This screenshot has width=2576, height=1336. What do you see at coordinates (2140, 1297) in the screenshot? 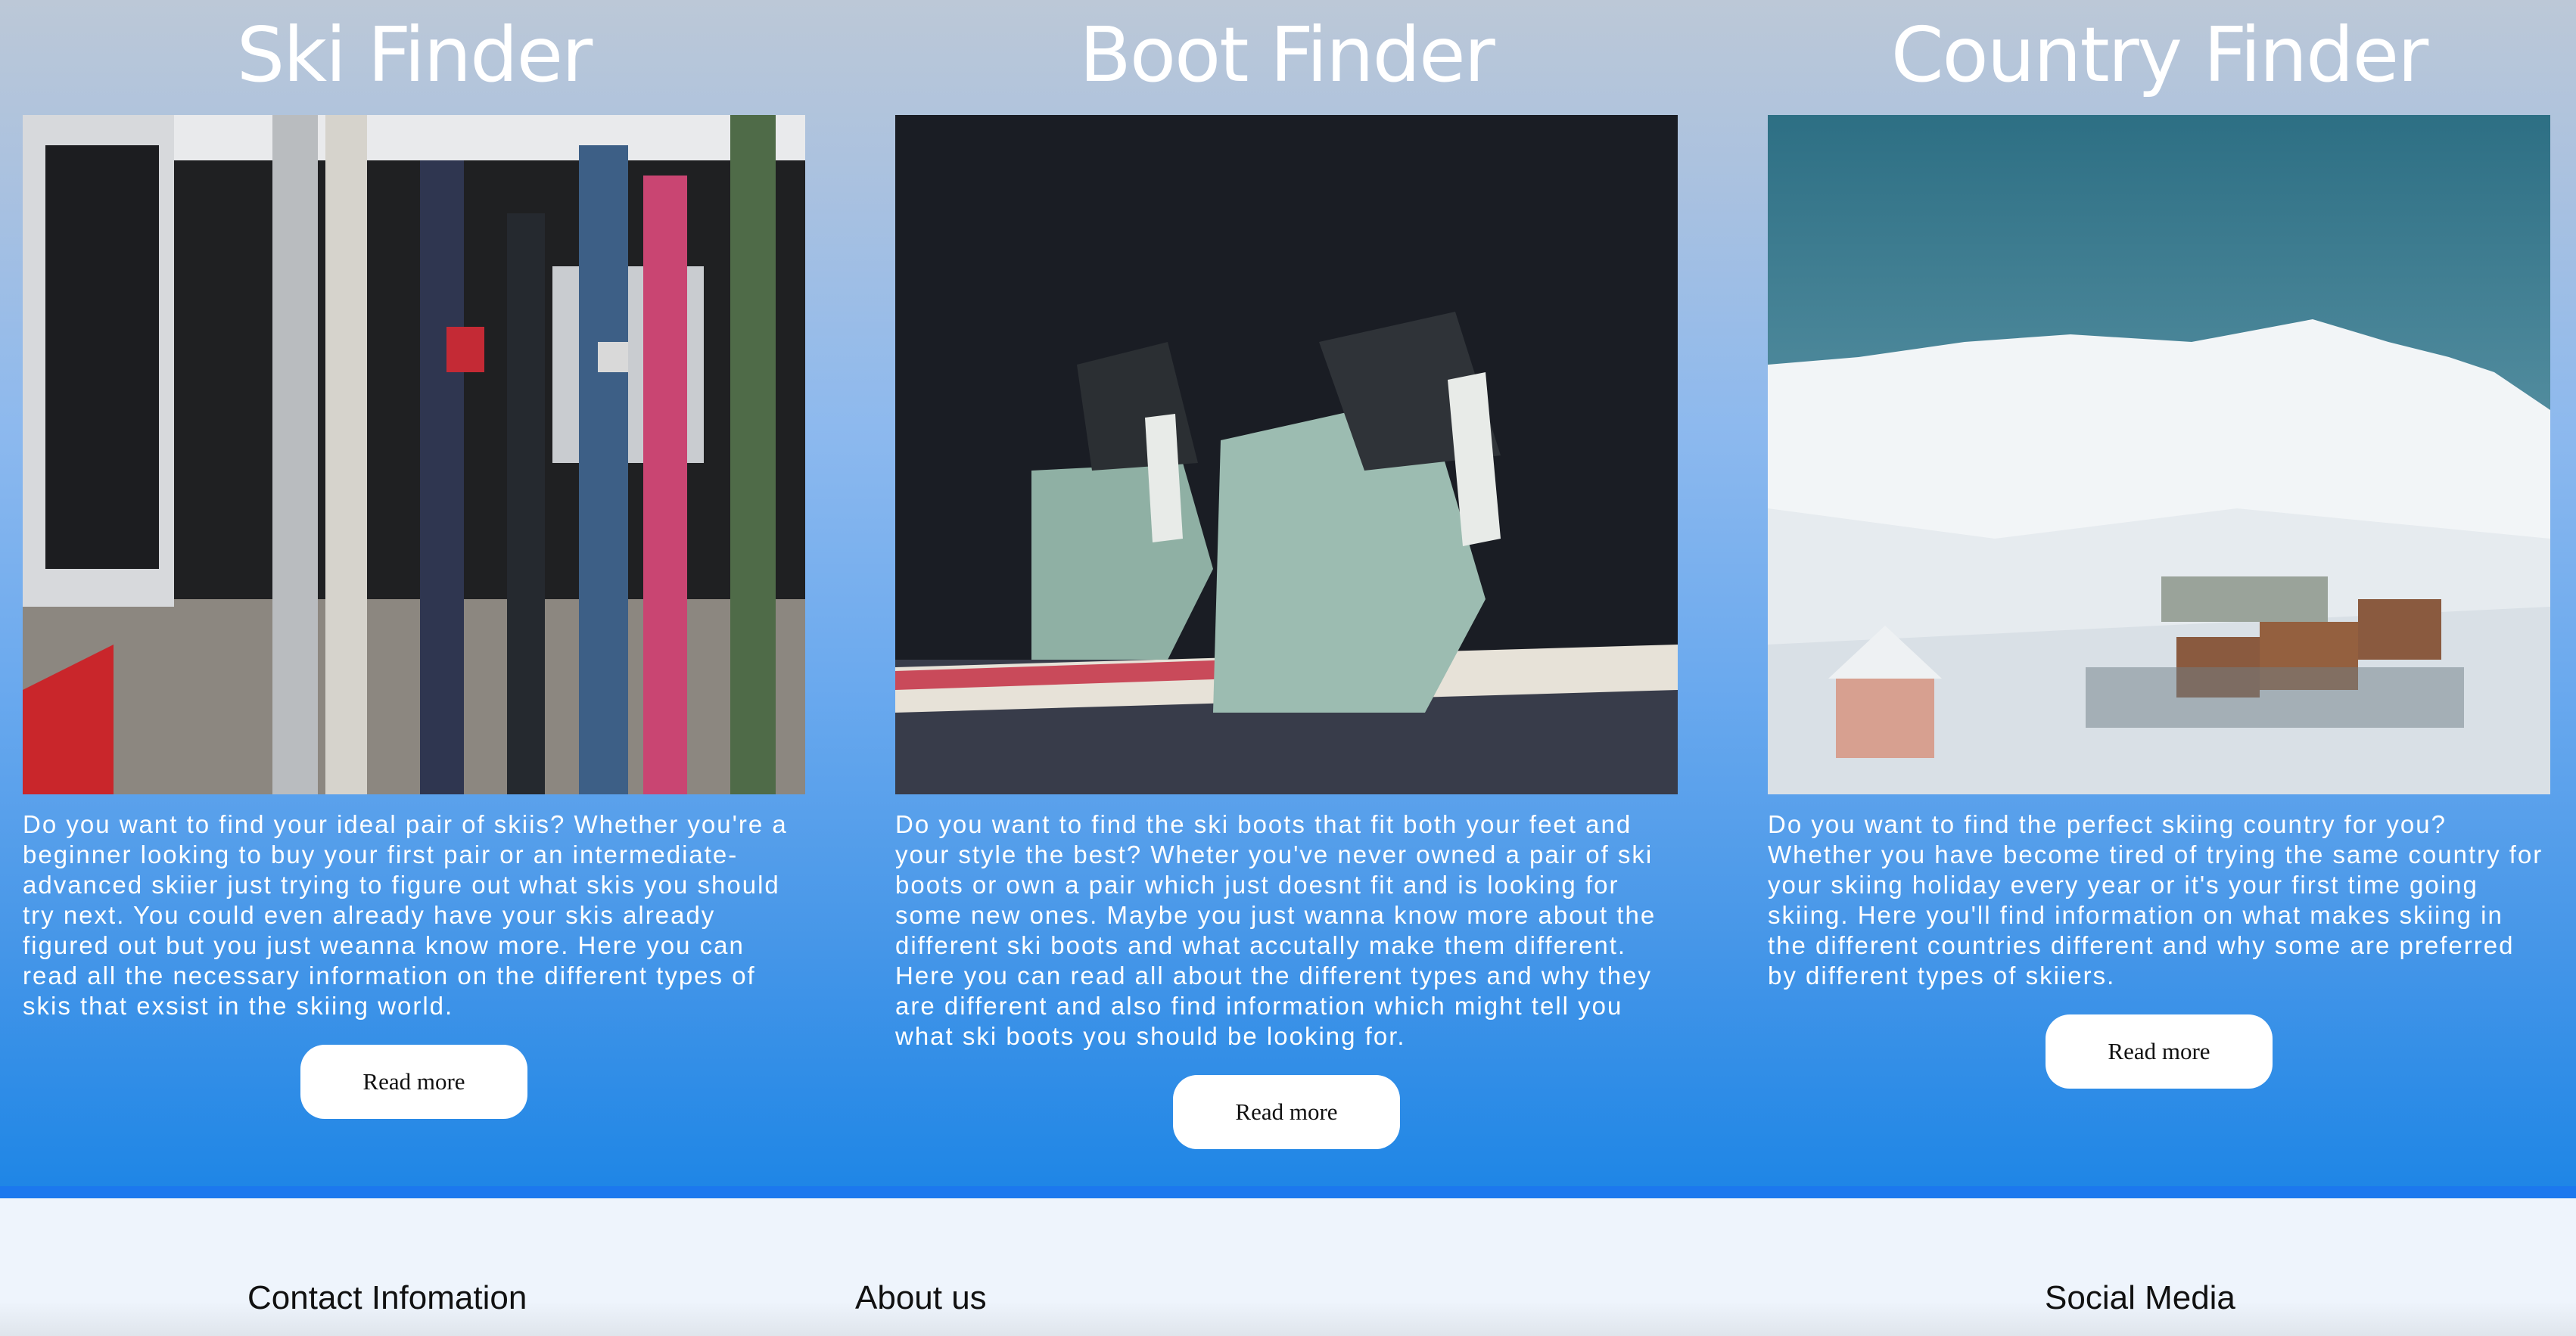
I see `footer-social-heading: Social Media` at bounding box center [2140, 1297].